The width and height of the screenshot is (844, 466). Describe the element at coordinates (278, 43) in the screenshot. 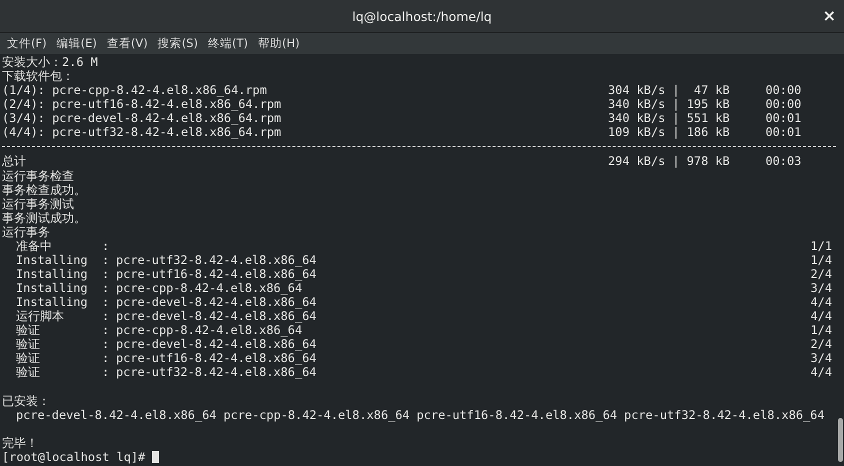

I see `menu-item: 帮助(H)` at that location.